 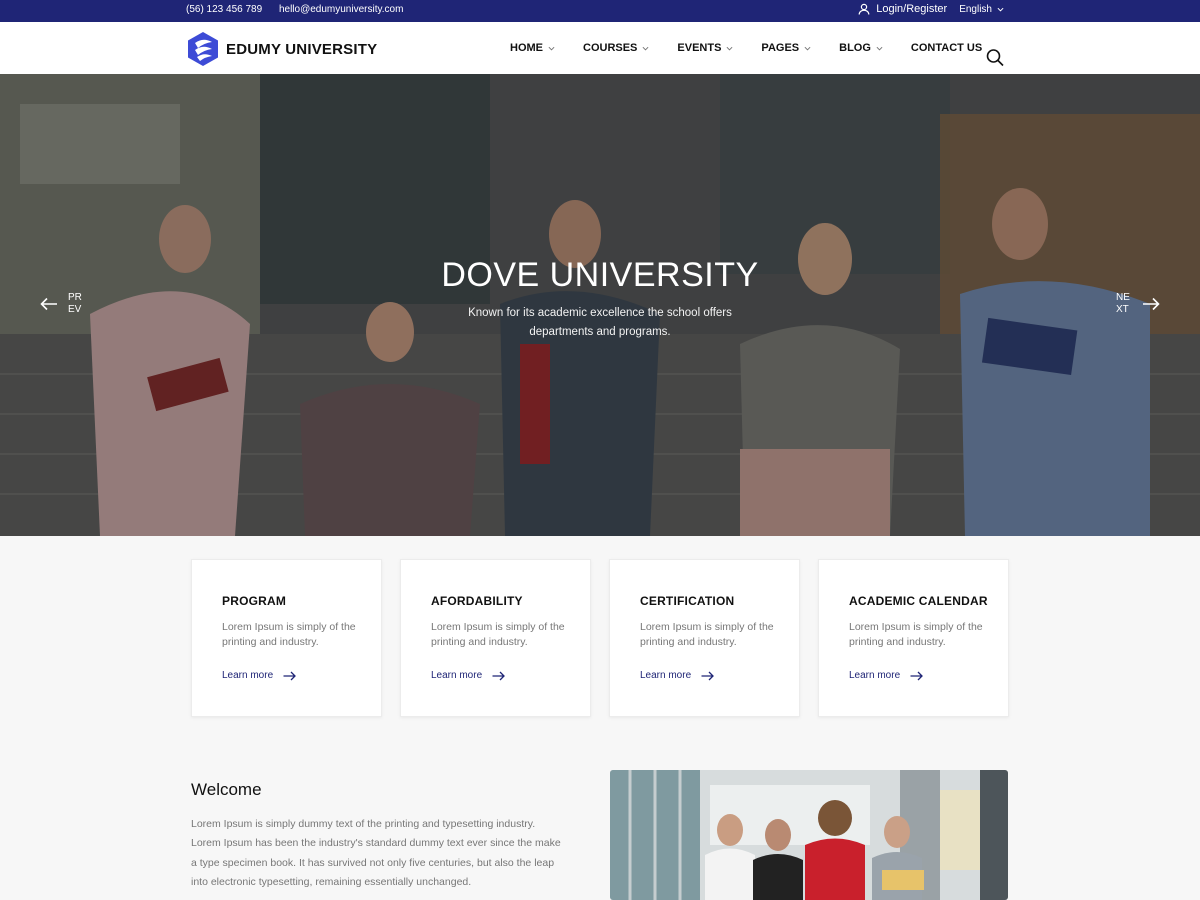 I want to click on slider-next-button: NEXT, so click(x=1138, y=304).